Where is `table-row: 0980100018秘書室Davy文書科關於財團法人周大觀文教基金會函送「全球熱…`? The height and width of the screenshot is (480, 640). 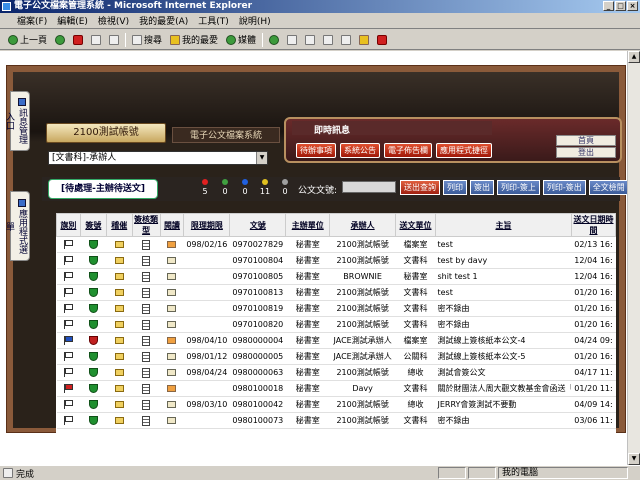
table-row: 0980100018秘書室Davy文書科關於財團法人周大觀文教基金會函送「全球熱… is located at coordinates (336, 388).